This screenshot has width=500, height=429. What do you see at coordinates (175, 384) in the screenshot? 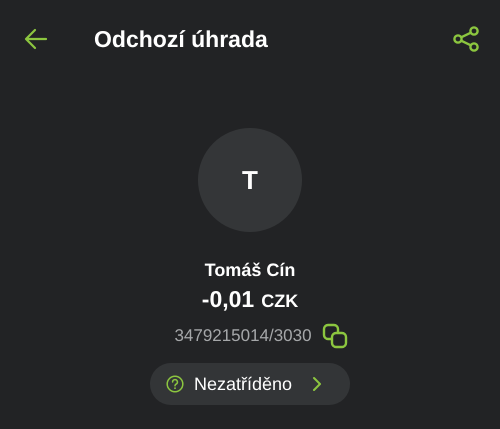
I see `help-icon` at bounding box center [175, 384].